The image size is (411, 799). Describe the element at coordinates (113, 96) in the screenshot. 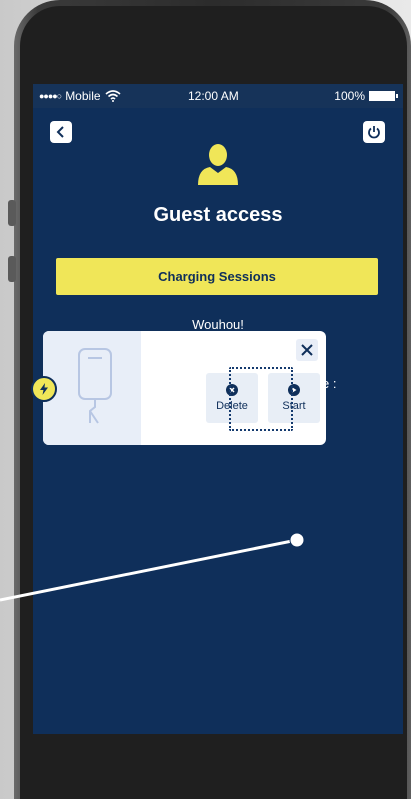

I see `wifi-icon` at that location.